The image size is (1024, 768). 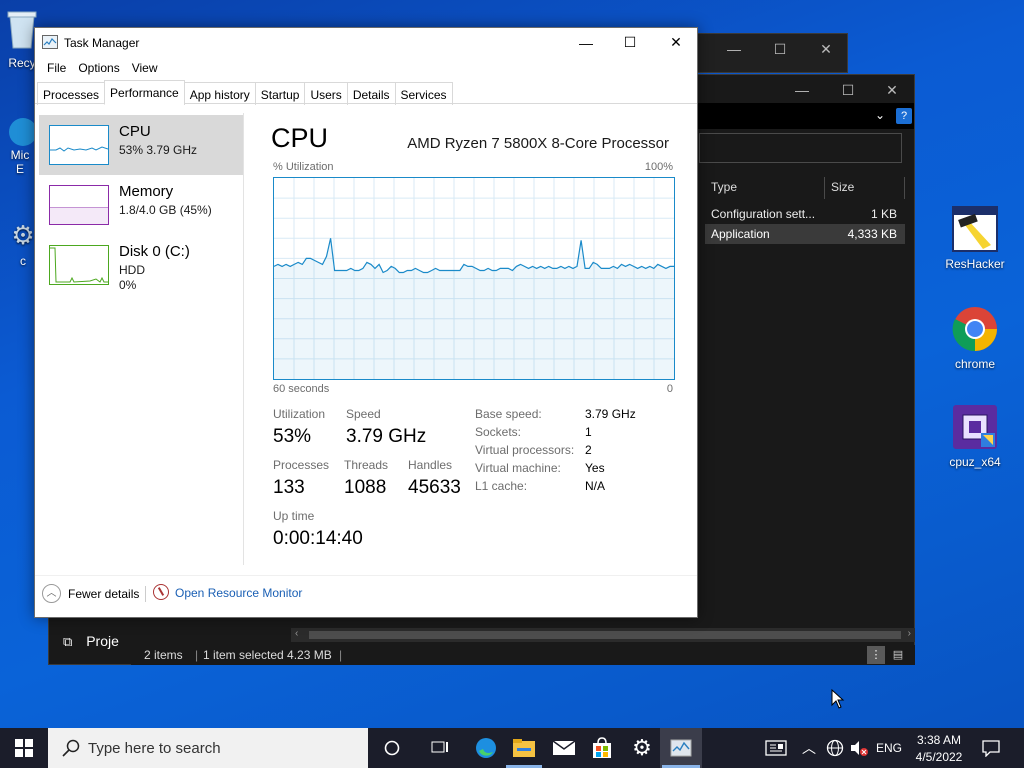 I want to click on fewer-details-label: Fewer details, so click(x=104, y=594).